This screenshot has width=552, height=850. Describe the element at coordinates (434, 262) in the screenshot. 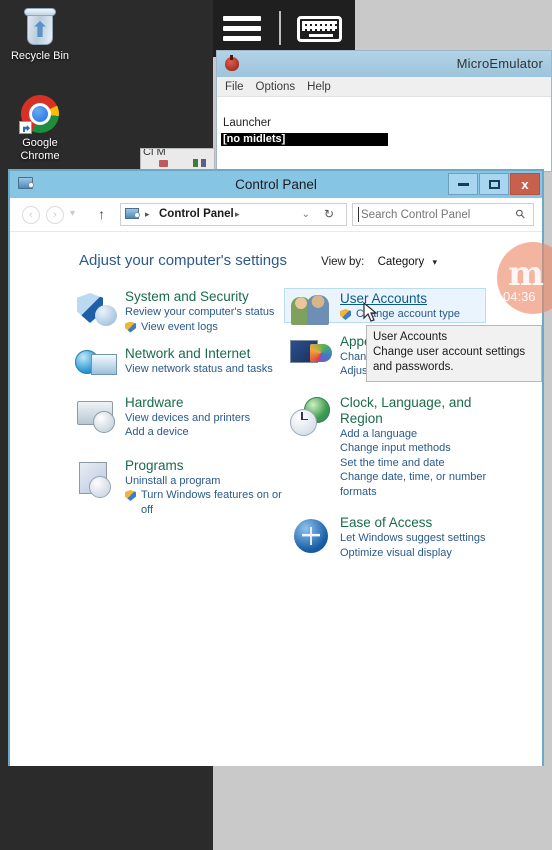

I see `chevron-down-icon: ▾` at that location.